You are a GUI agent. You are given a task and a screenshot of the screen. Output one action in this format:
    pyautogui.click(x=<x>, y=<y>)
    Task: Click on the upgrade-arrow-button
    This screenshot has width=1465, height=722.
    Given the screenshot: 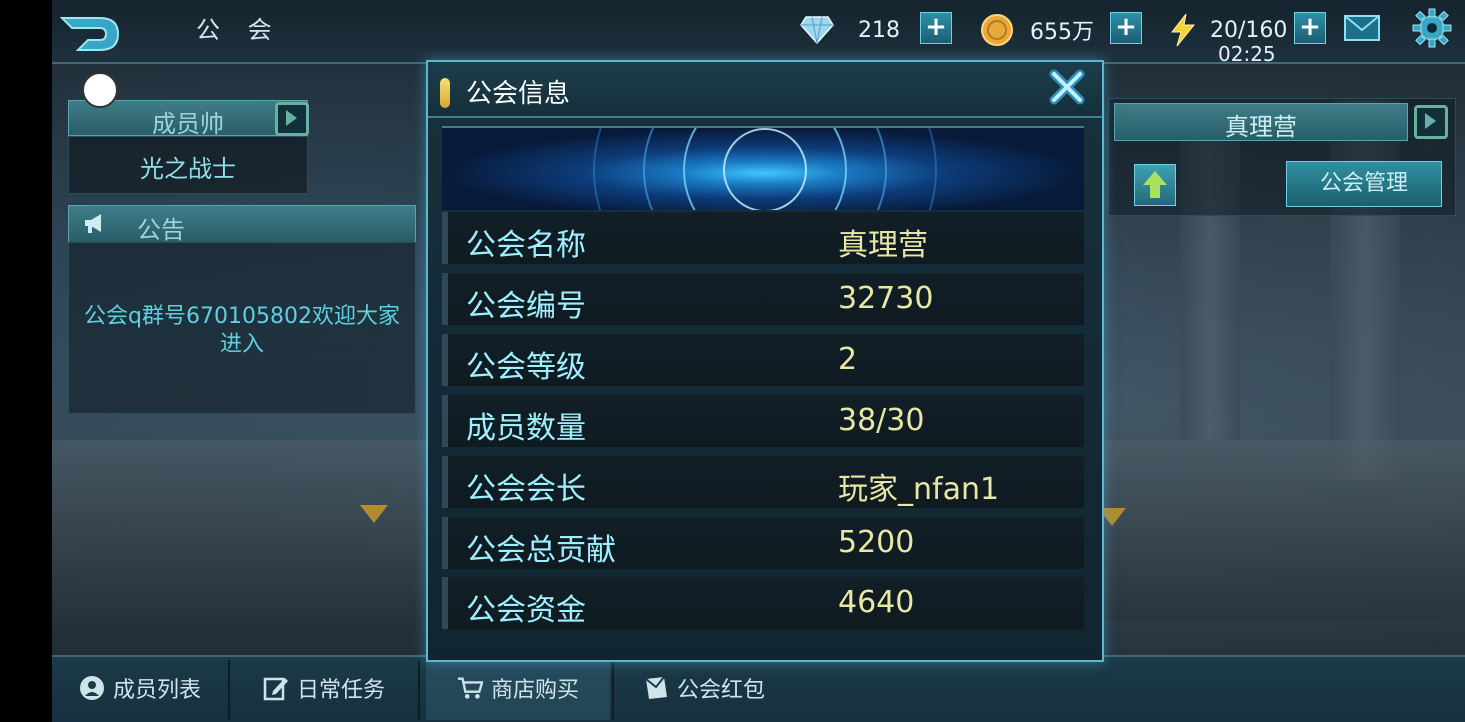 What is the action you would take?
    pyautogui.click(x=1155, y=185)
    